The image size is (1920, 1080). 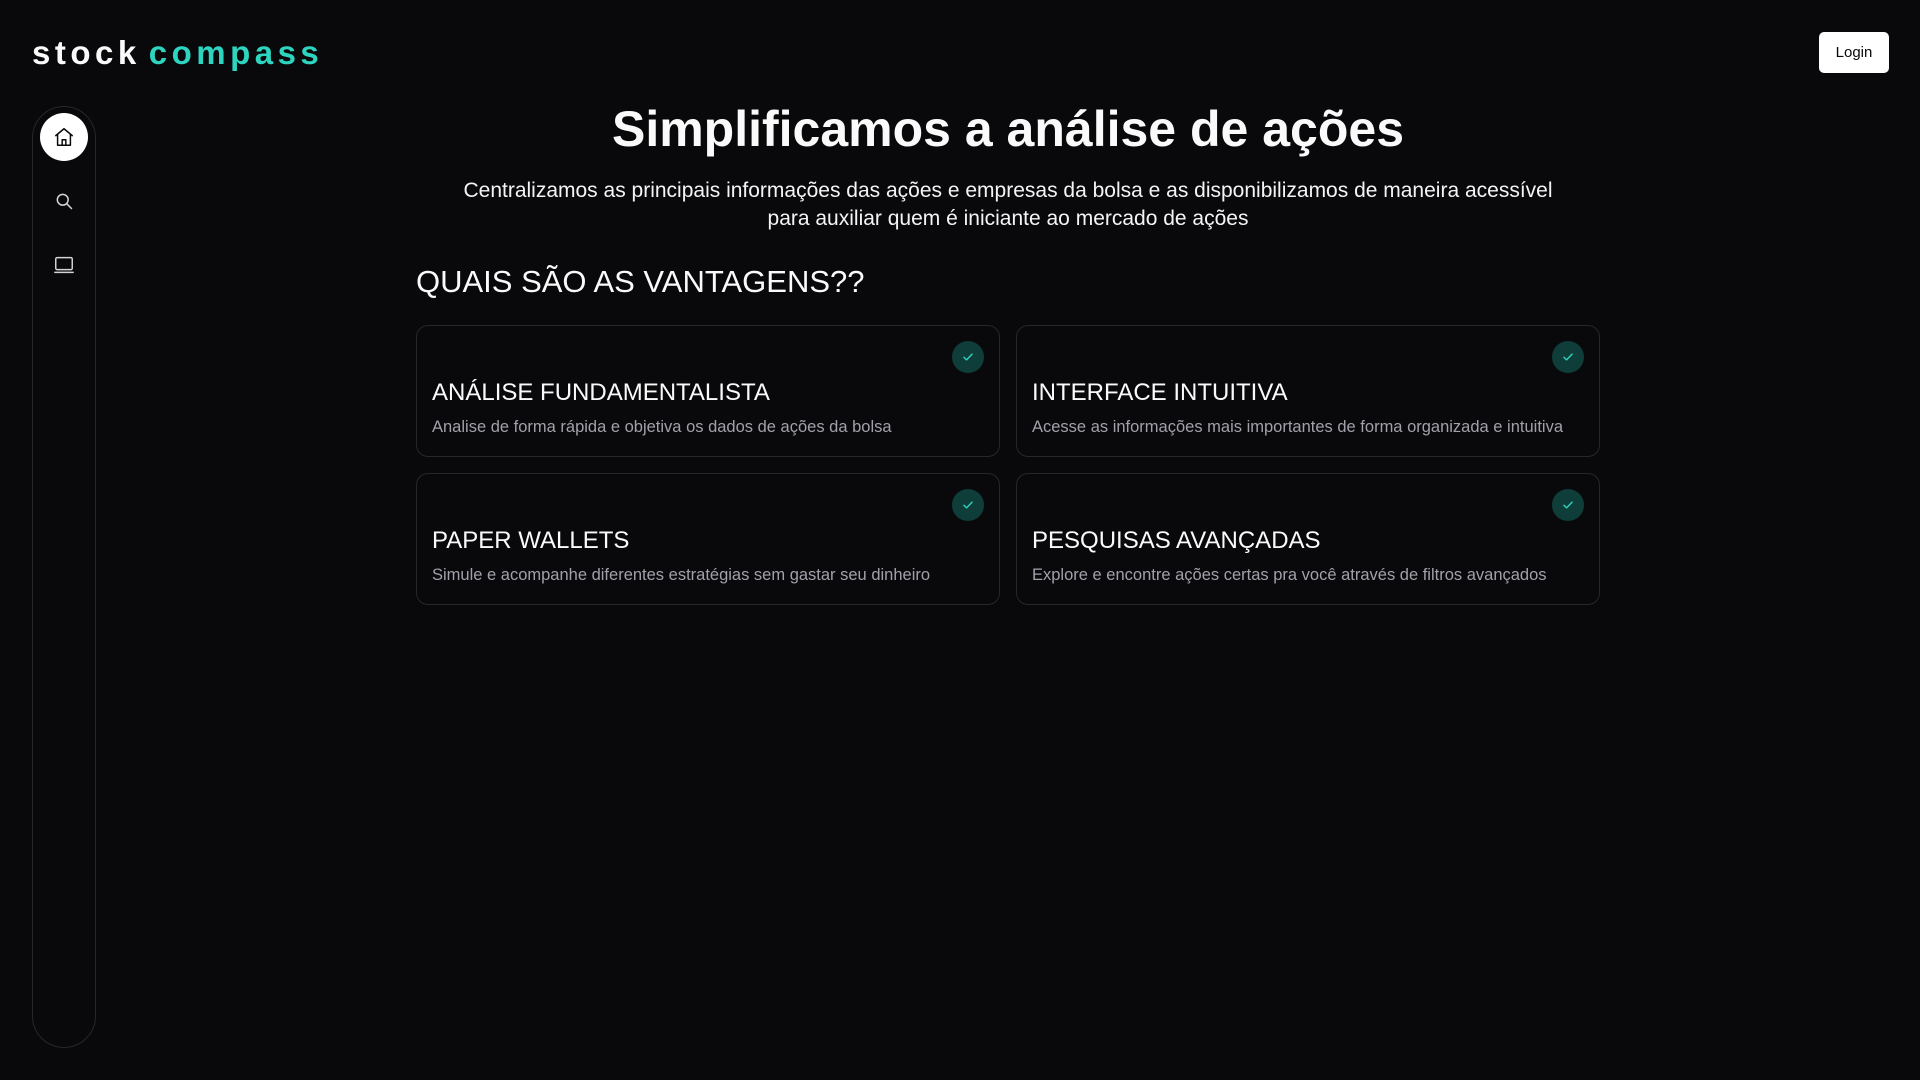 I want to click on advantages-heading: QUAIS SÃO AS VANTAGENS??, so click(x=640, y=281).